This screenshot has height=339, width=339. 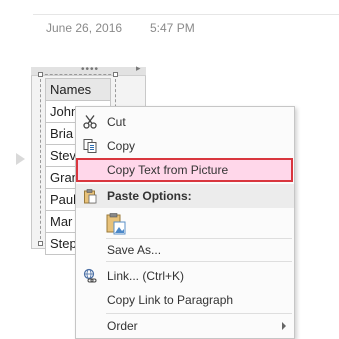 I want to click on menu-item-copy-text-from-picture: Copy Text from Picture, so click(x=184, y=170).